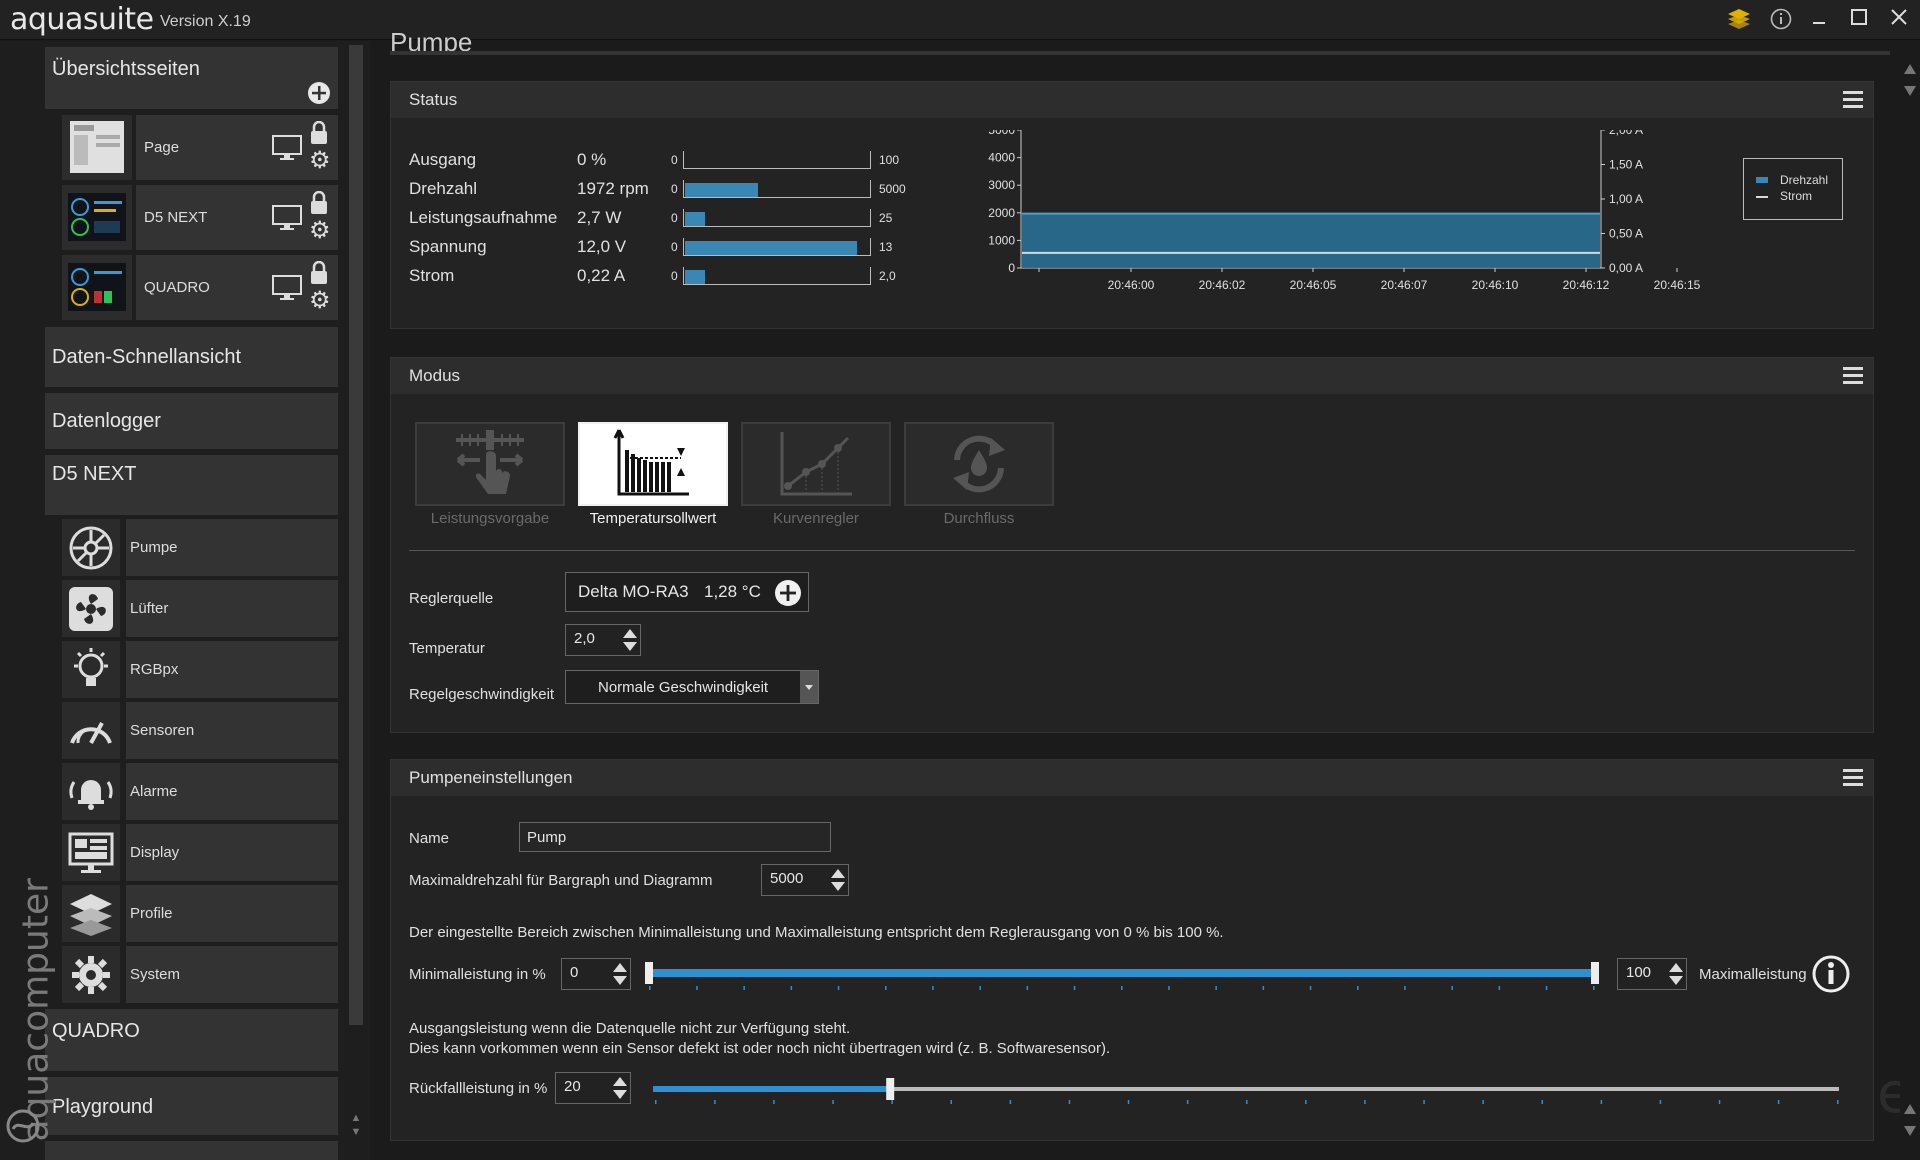  I want to click on sidebar-page-d5next: D5 NEXT ⚙, so click(200, 217).